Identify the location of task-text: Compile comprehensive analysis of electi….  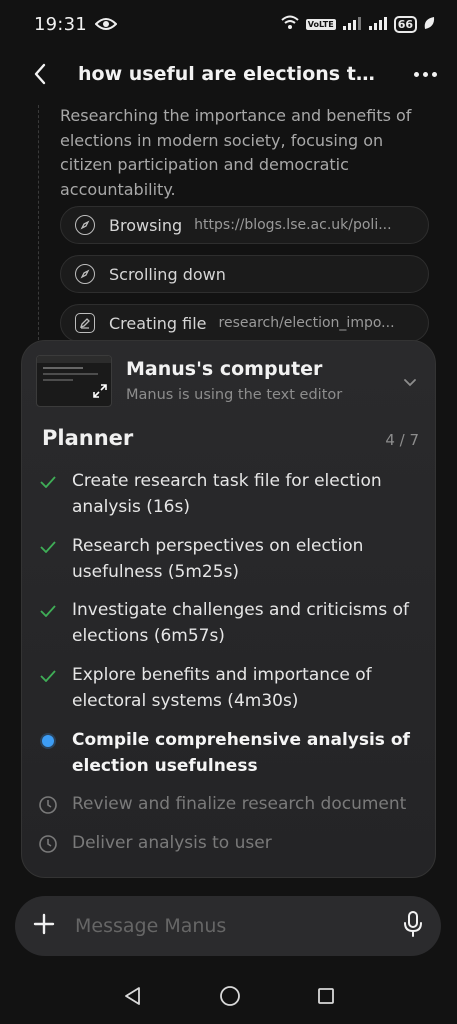
(241, 753).